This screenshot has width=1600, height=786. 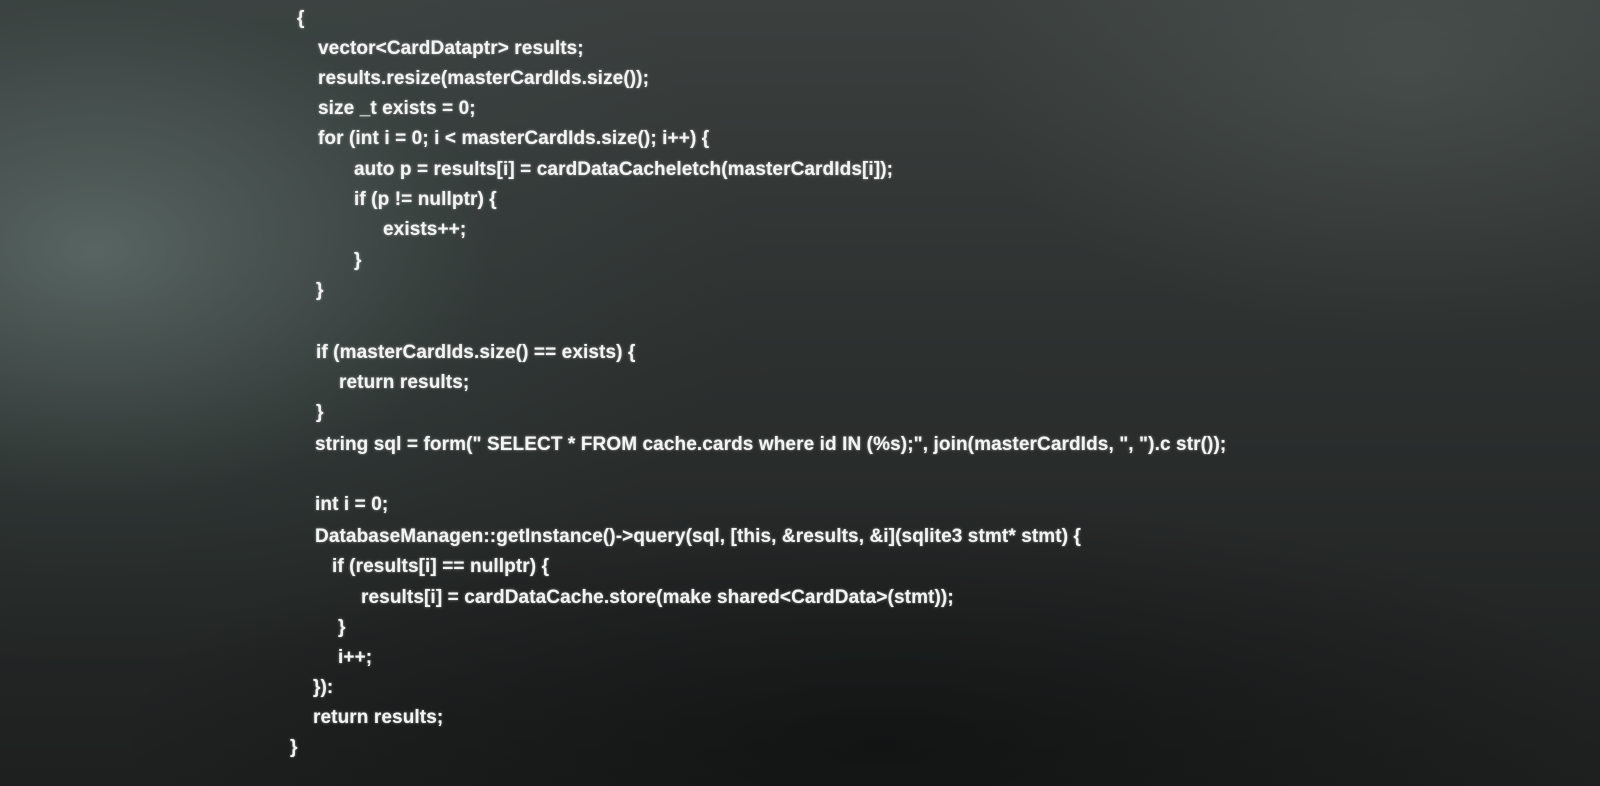 What do you see at coordinates (404, 382) in the screenshot?
I see `code-line-12: return results;` at bounding box center [404, 382].